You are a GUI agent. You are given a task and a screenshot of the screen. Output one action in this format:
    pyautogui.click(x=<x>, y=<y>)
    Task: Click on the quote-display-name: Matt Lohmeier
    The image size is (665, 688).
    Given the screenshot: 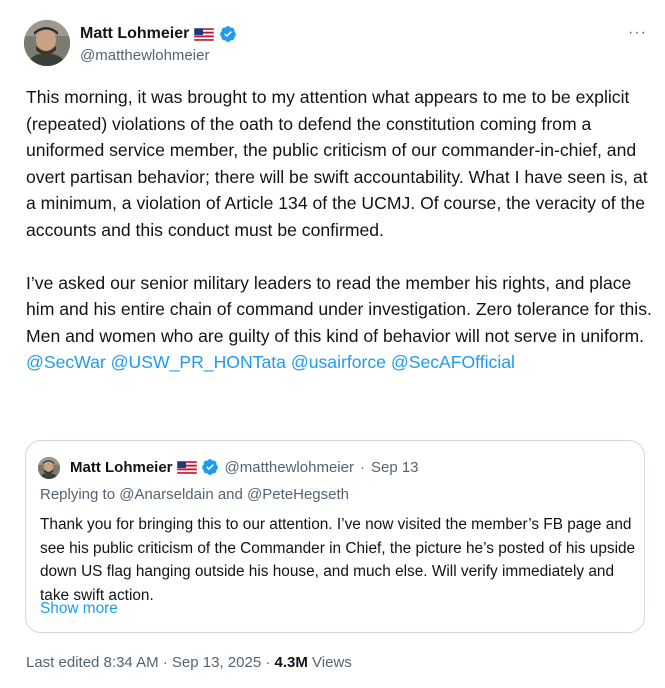 What is the action you would take?
    pyautogui.click(x=121, y=467)
    